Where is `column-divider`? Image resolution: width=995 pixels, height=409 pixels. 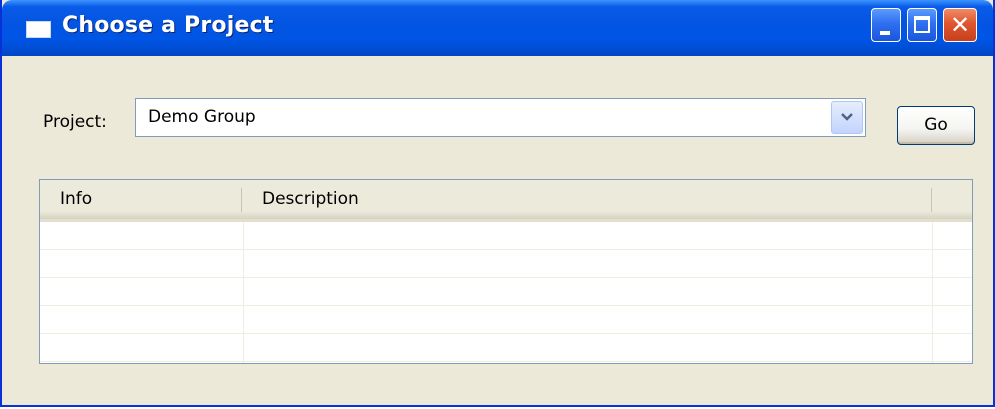 column-divider is located at coordinates (931, 200).